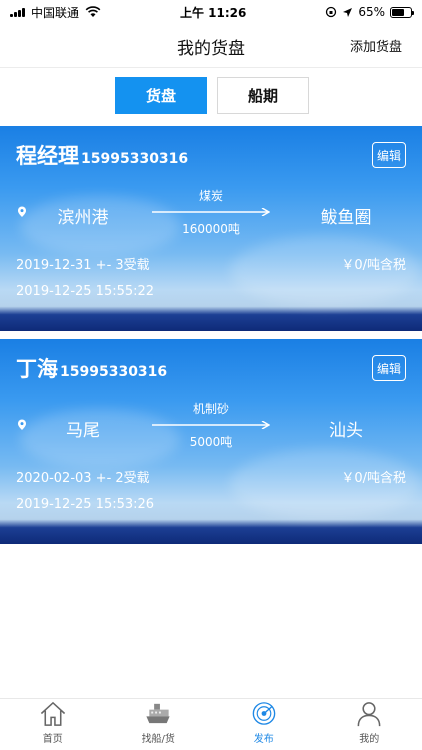 The height and width of the screenshot is (750, 422). I want to click on tab-label: 首页, so click(52, 739).